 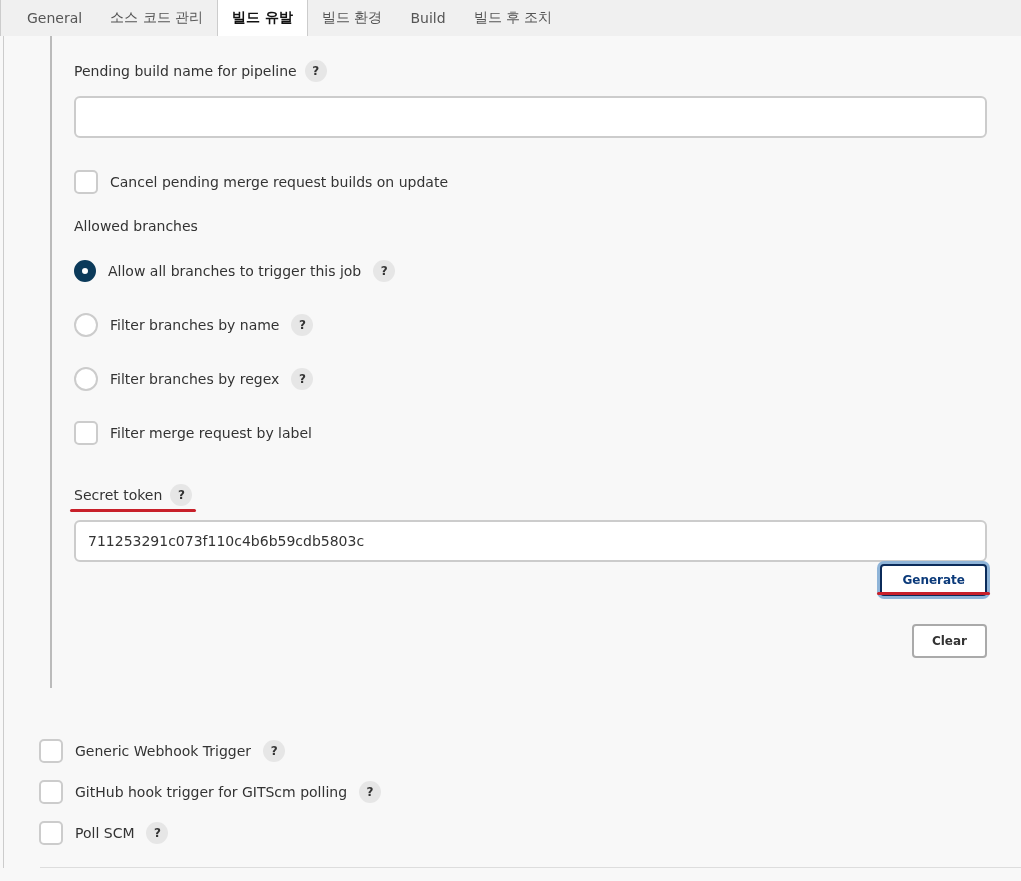 What do you see at coordinates (211, 433) in the screenshot?
I see `checkbox-label: Filter merge request by label` at bounding box center [211, 433].